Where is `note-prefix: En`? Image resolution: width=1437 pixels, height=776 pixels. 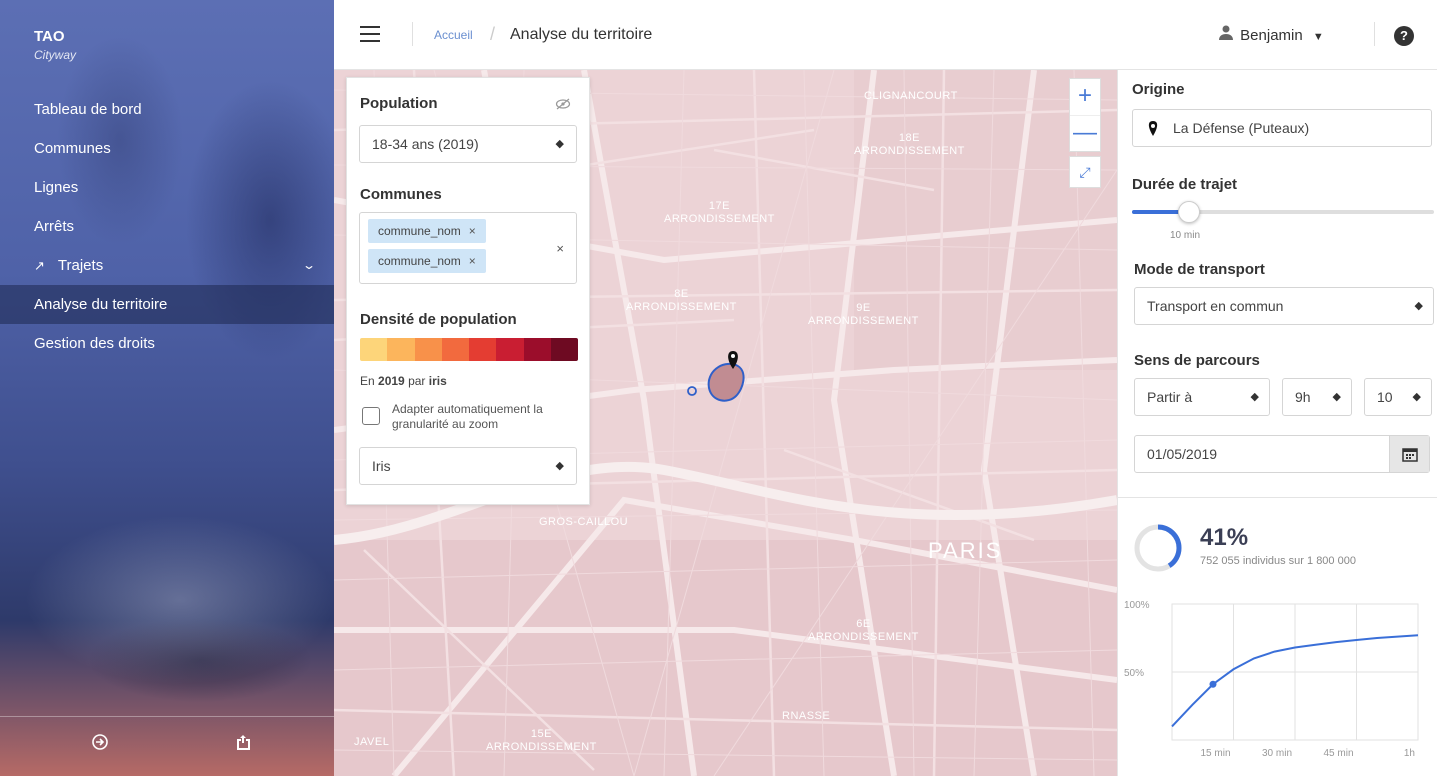 note-prefix: En is located at coordinates (367, 381).